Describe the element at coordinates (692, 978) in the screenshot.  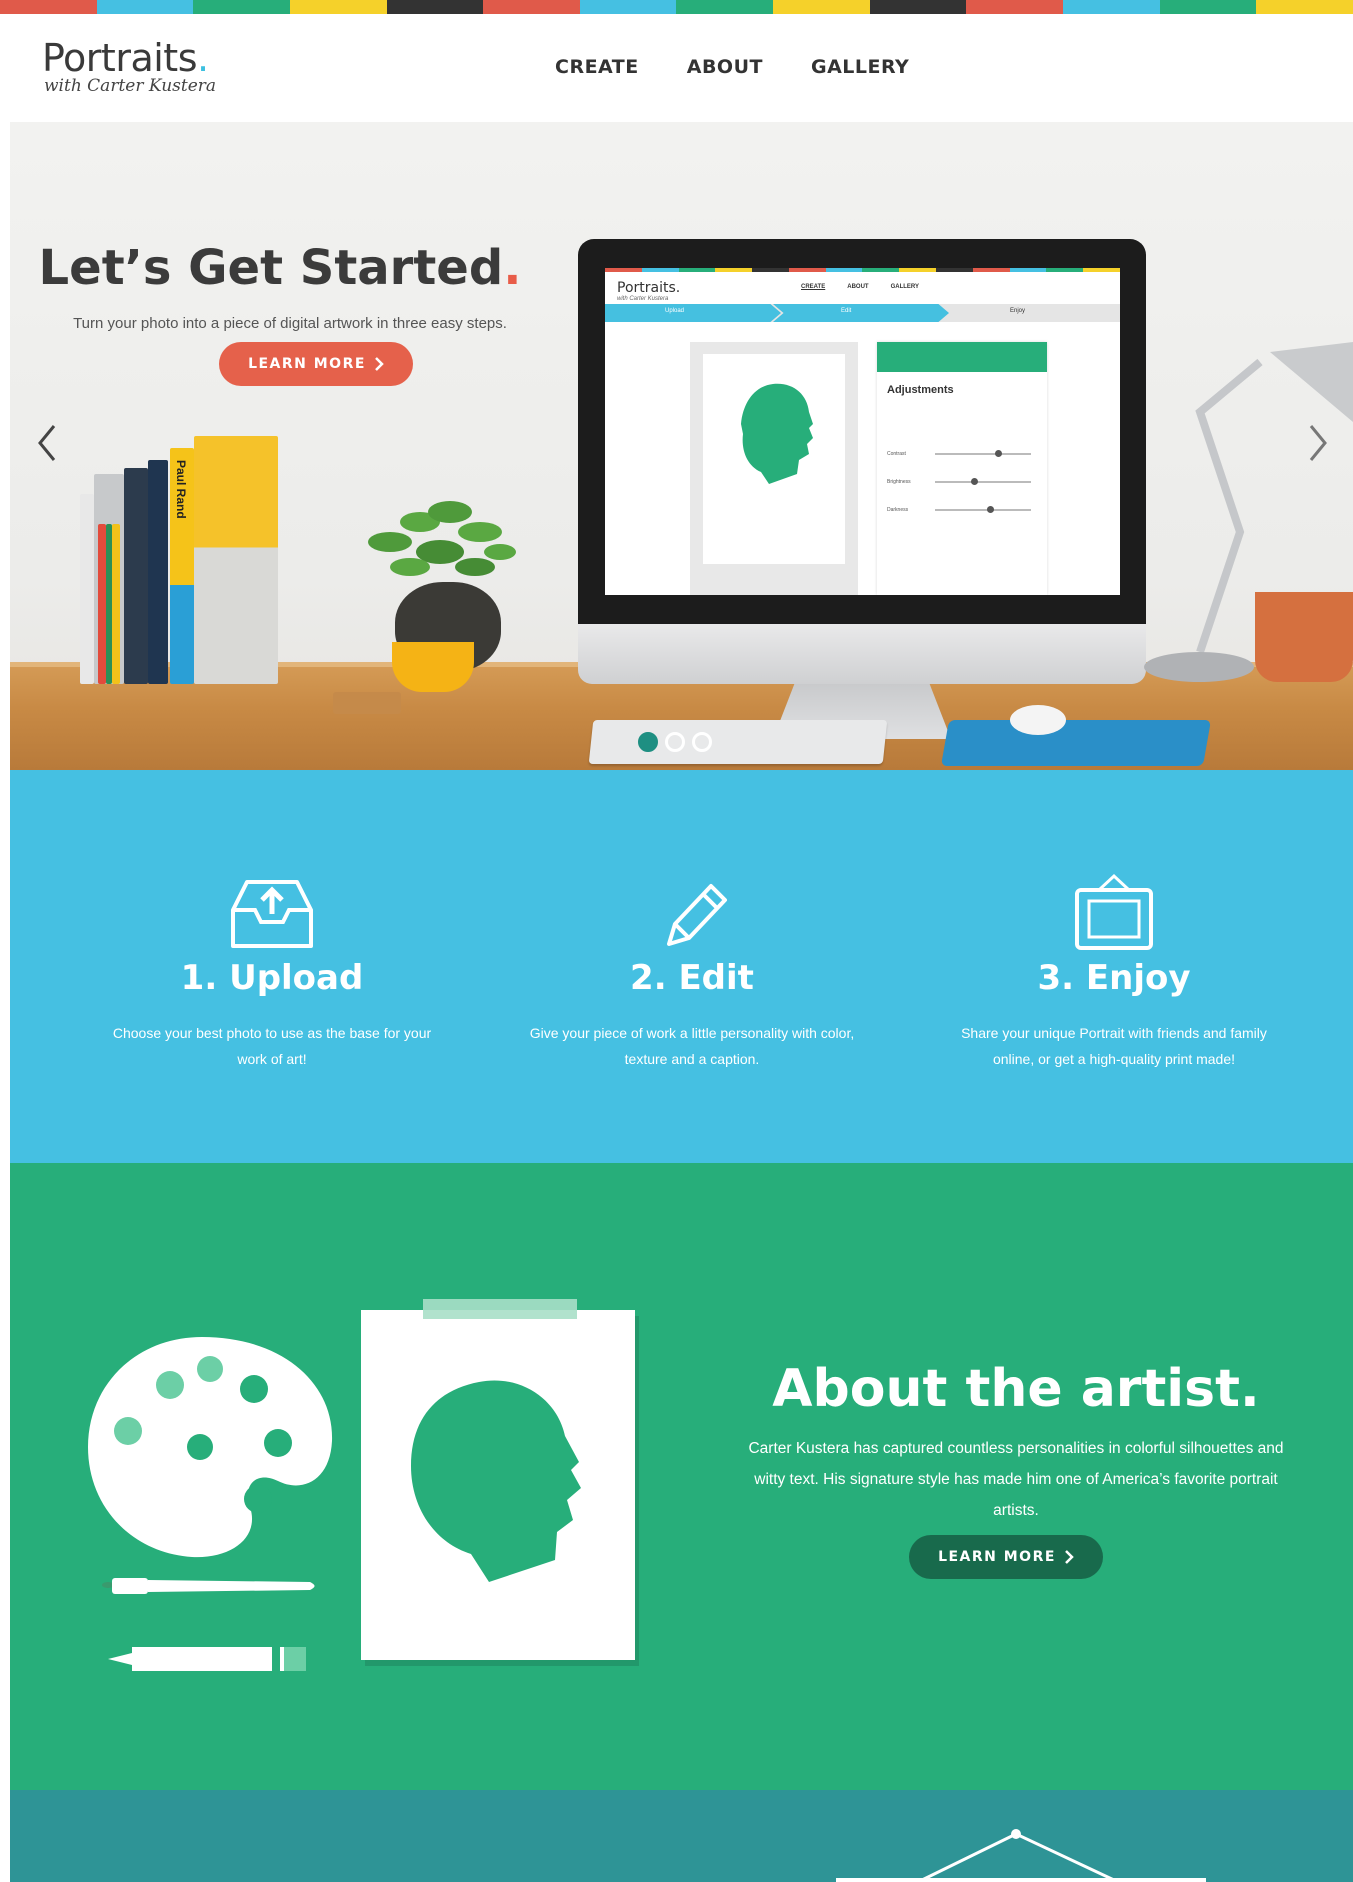
I see `step-edit-title: 2. Edit` at that location.